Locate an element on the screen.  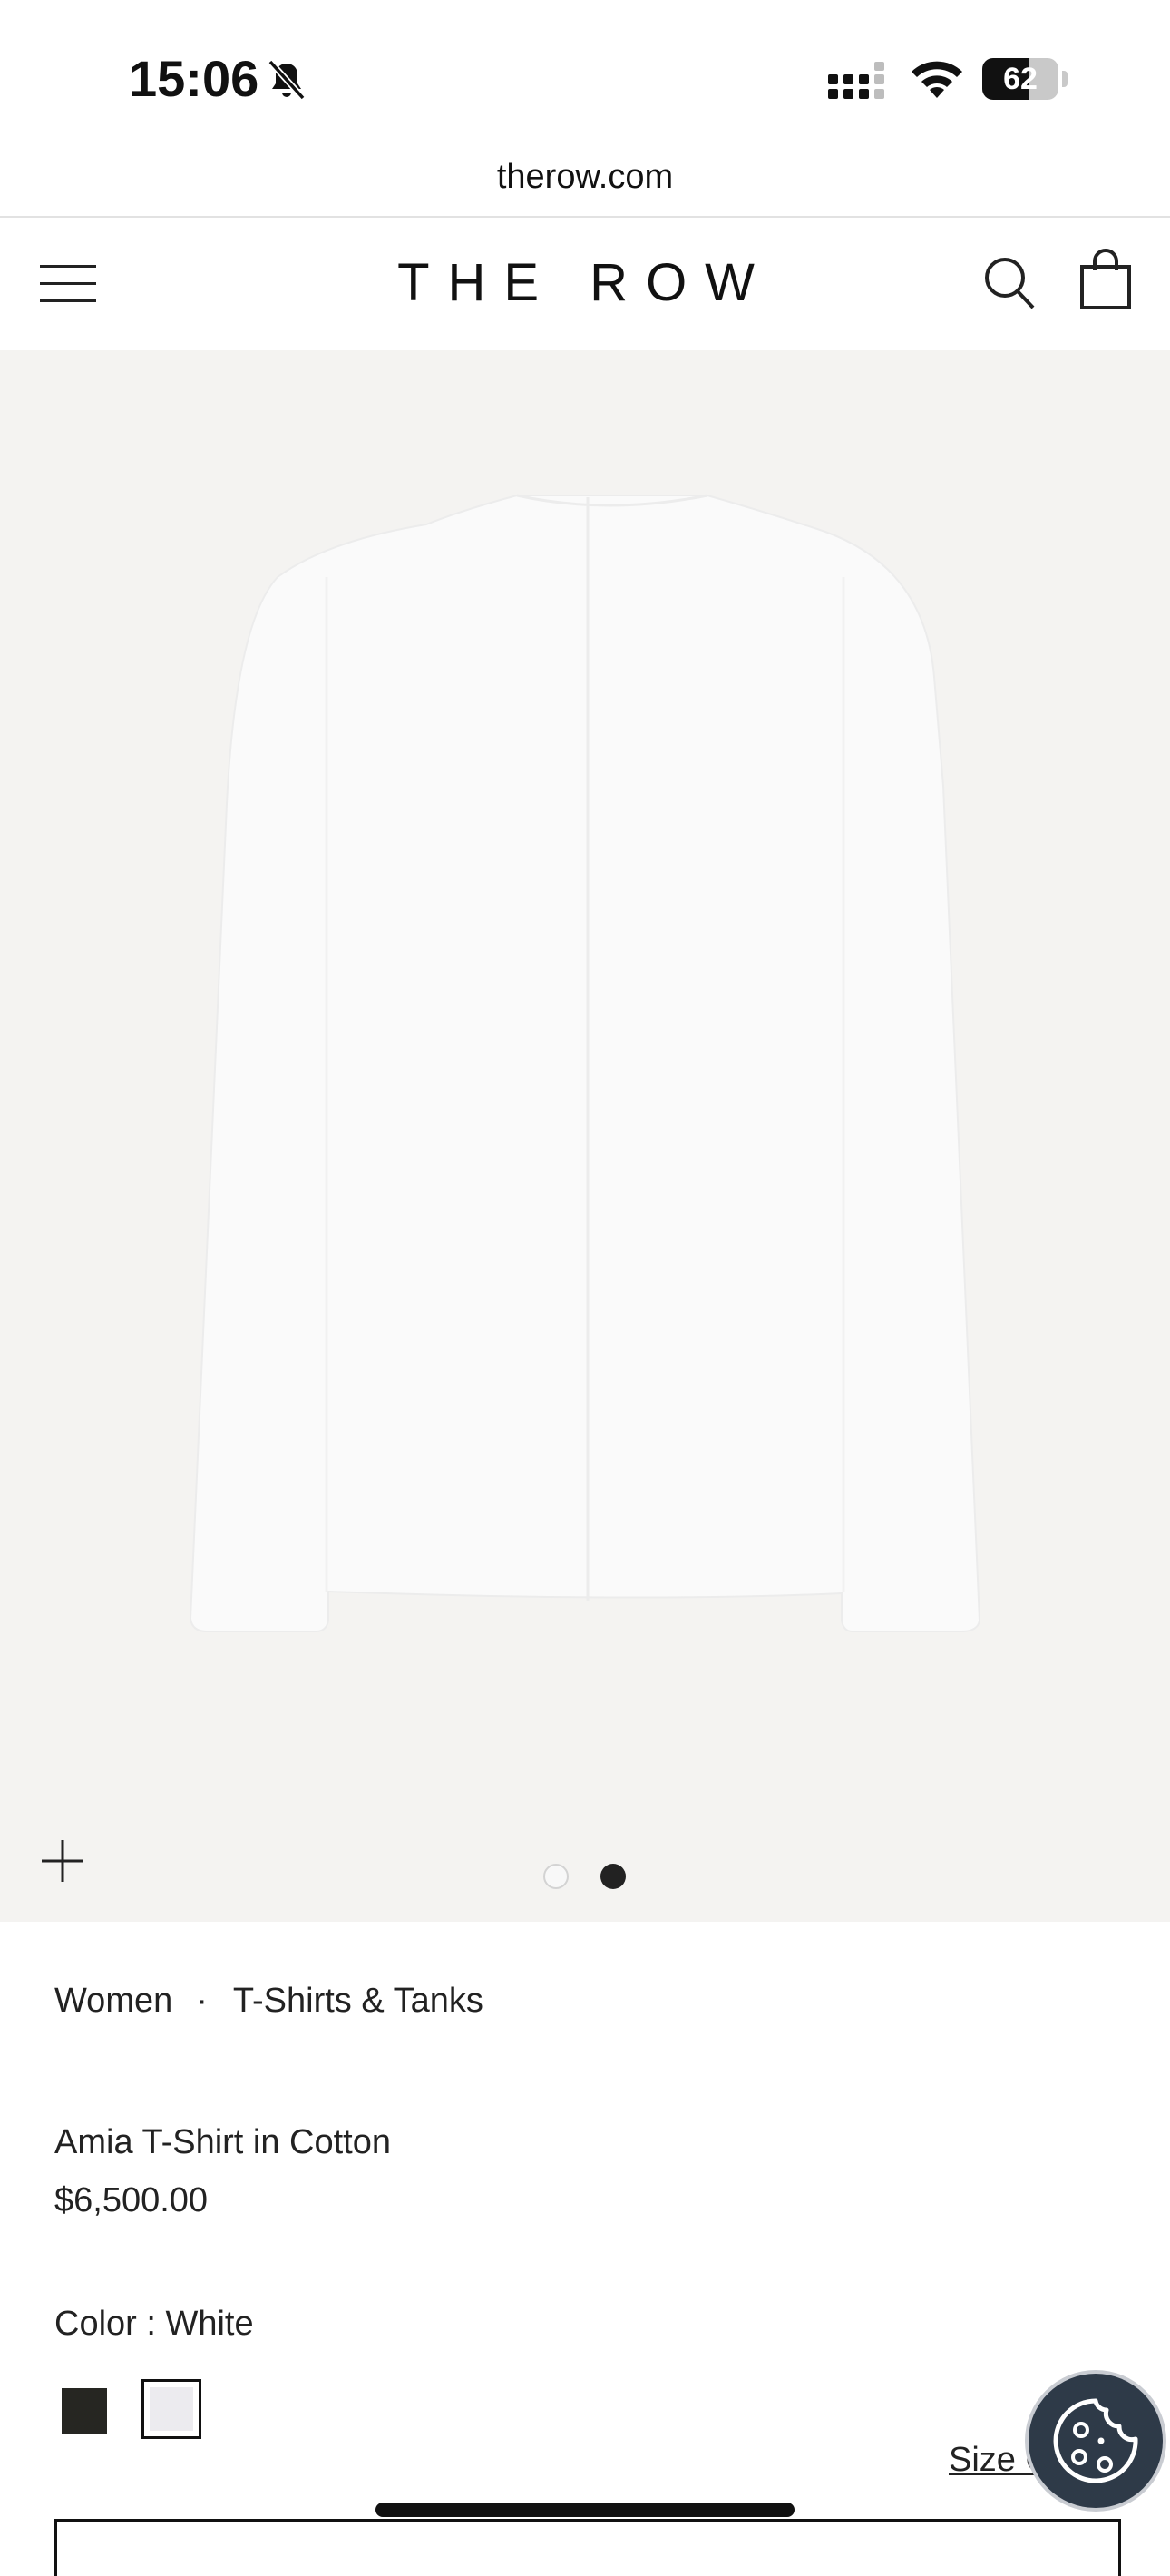
shopping-bag-icon is located at coordinates (1105, 279).